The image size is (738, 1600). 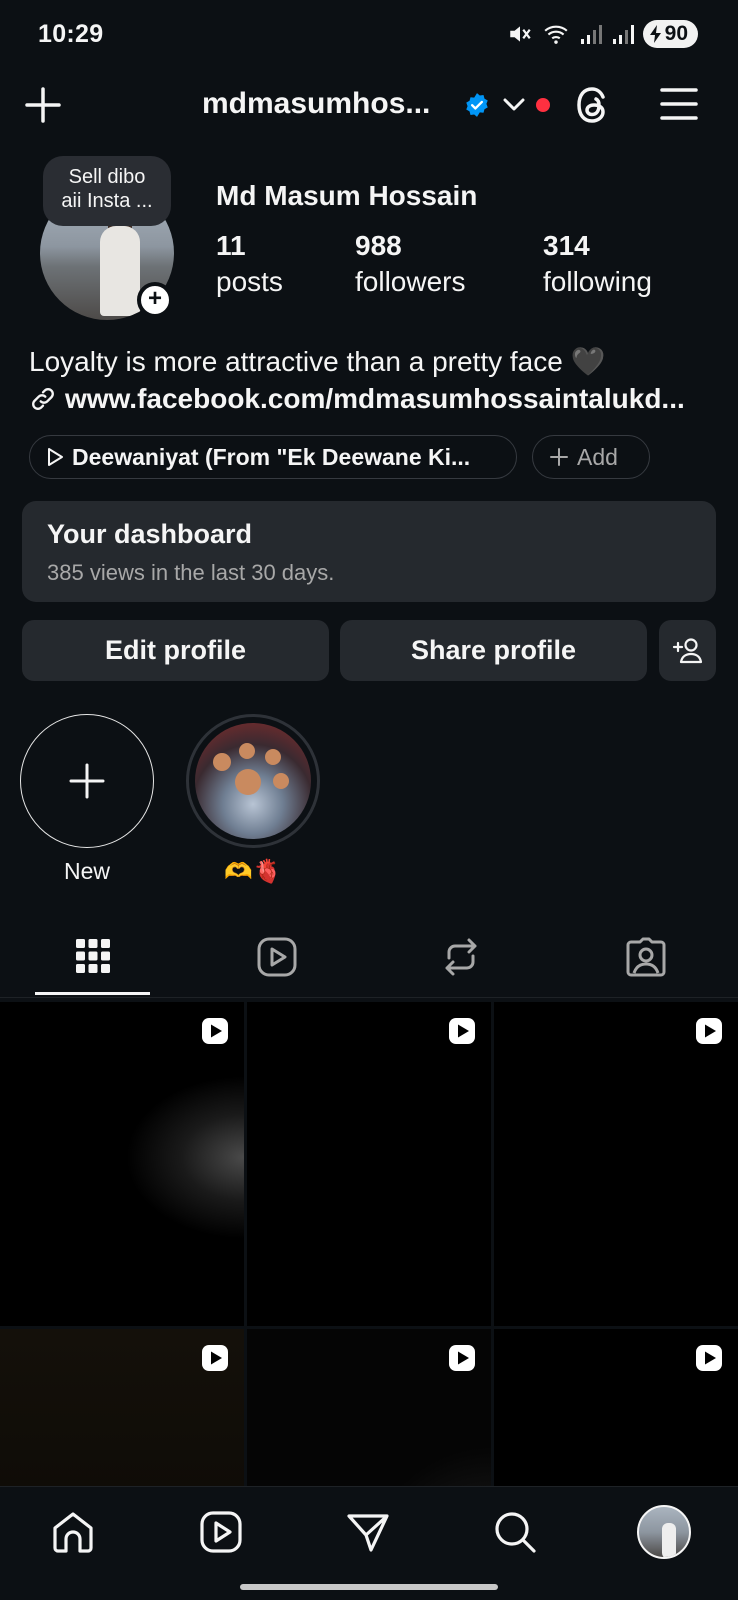 I want to click on play-outline-icon, so click(x=55, y=457).